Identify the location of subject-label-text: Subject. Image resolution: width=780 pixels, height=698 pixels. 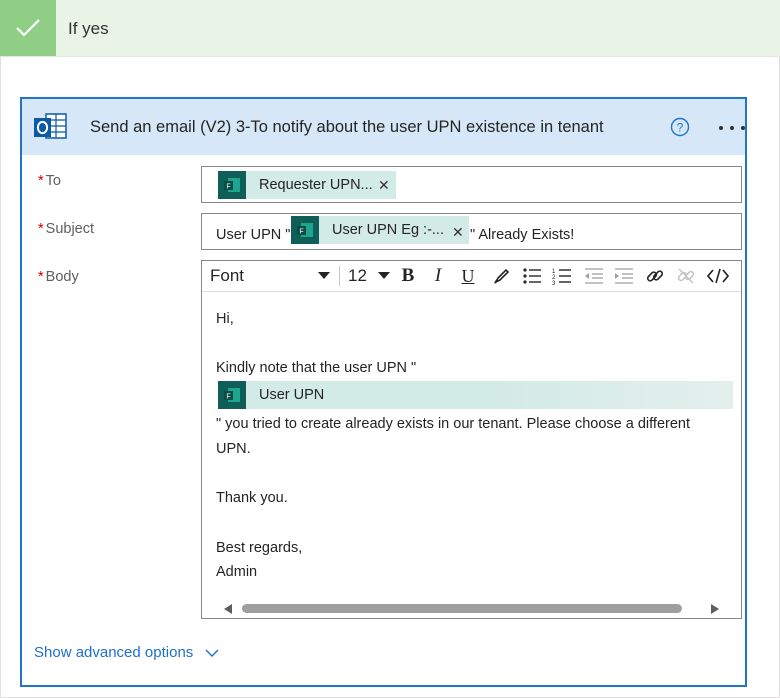
(70, 229).